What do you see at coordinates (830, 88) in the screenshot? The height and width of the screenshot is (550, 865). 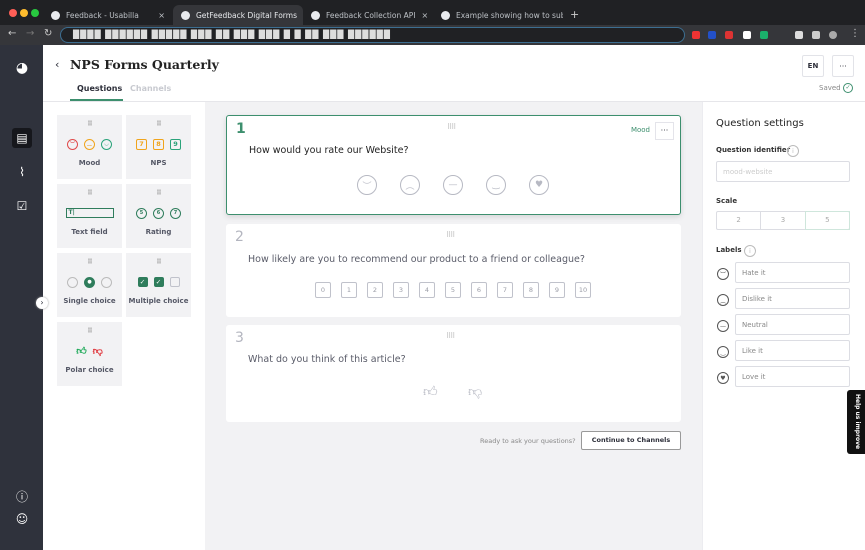 I see `save-status: Saved` at bounding box center [830, 88].